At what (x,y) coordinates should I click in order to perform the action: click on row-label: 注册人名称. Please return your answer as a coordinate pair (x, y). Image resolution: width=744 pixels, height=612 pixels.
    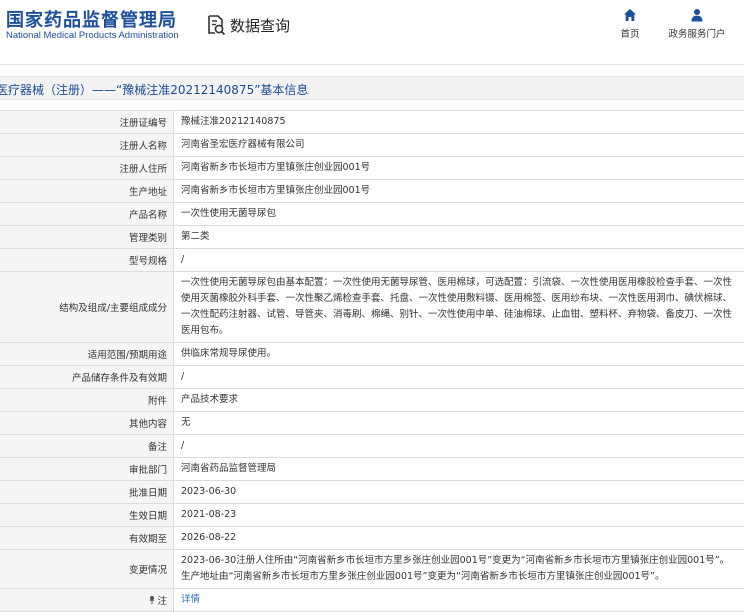
    Looking at the image, I should click on (87, 145).